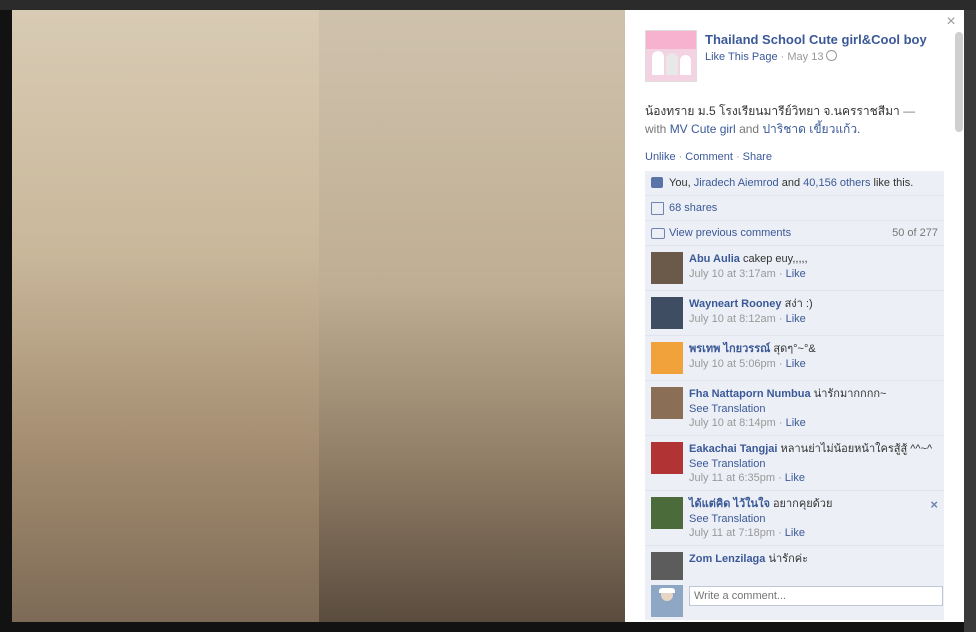 Image resolution: width=976 pixels, height=632 pixels. What do you see at coordinates (729, 349) in the screenshot?
I see `commenter-name: พรเทพ ไกยวรรณ์` at bounding box center [729, 349].